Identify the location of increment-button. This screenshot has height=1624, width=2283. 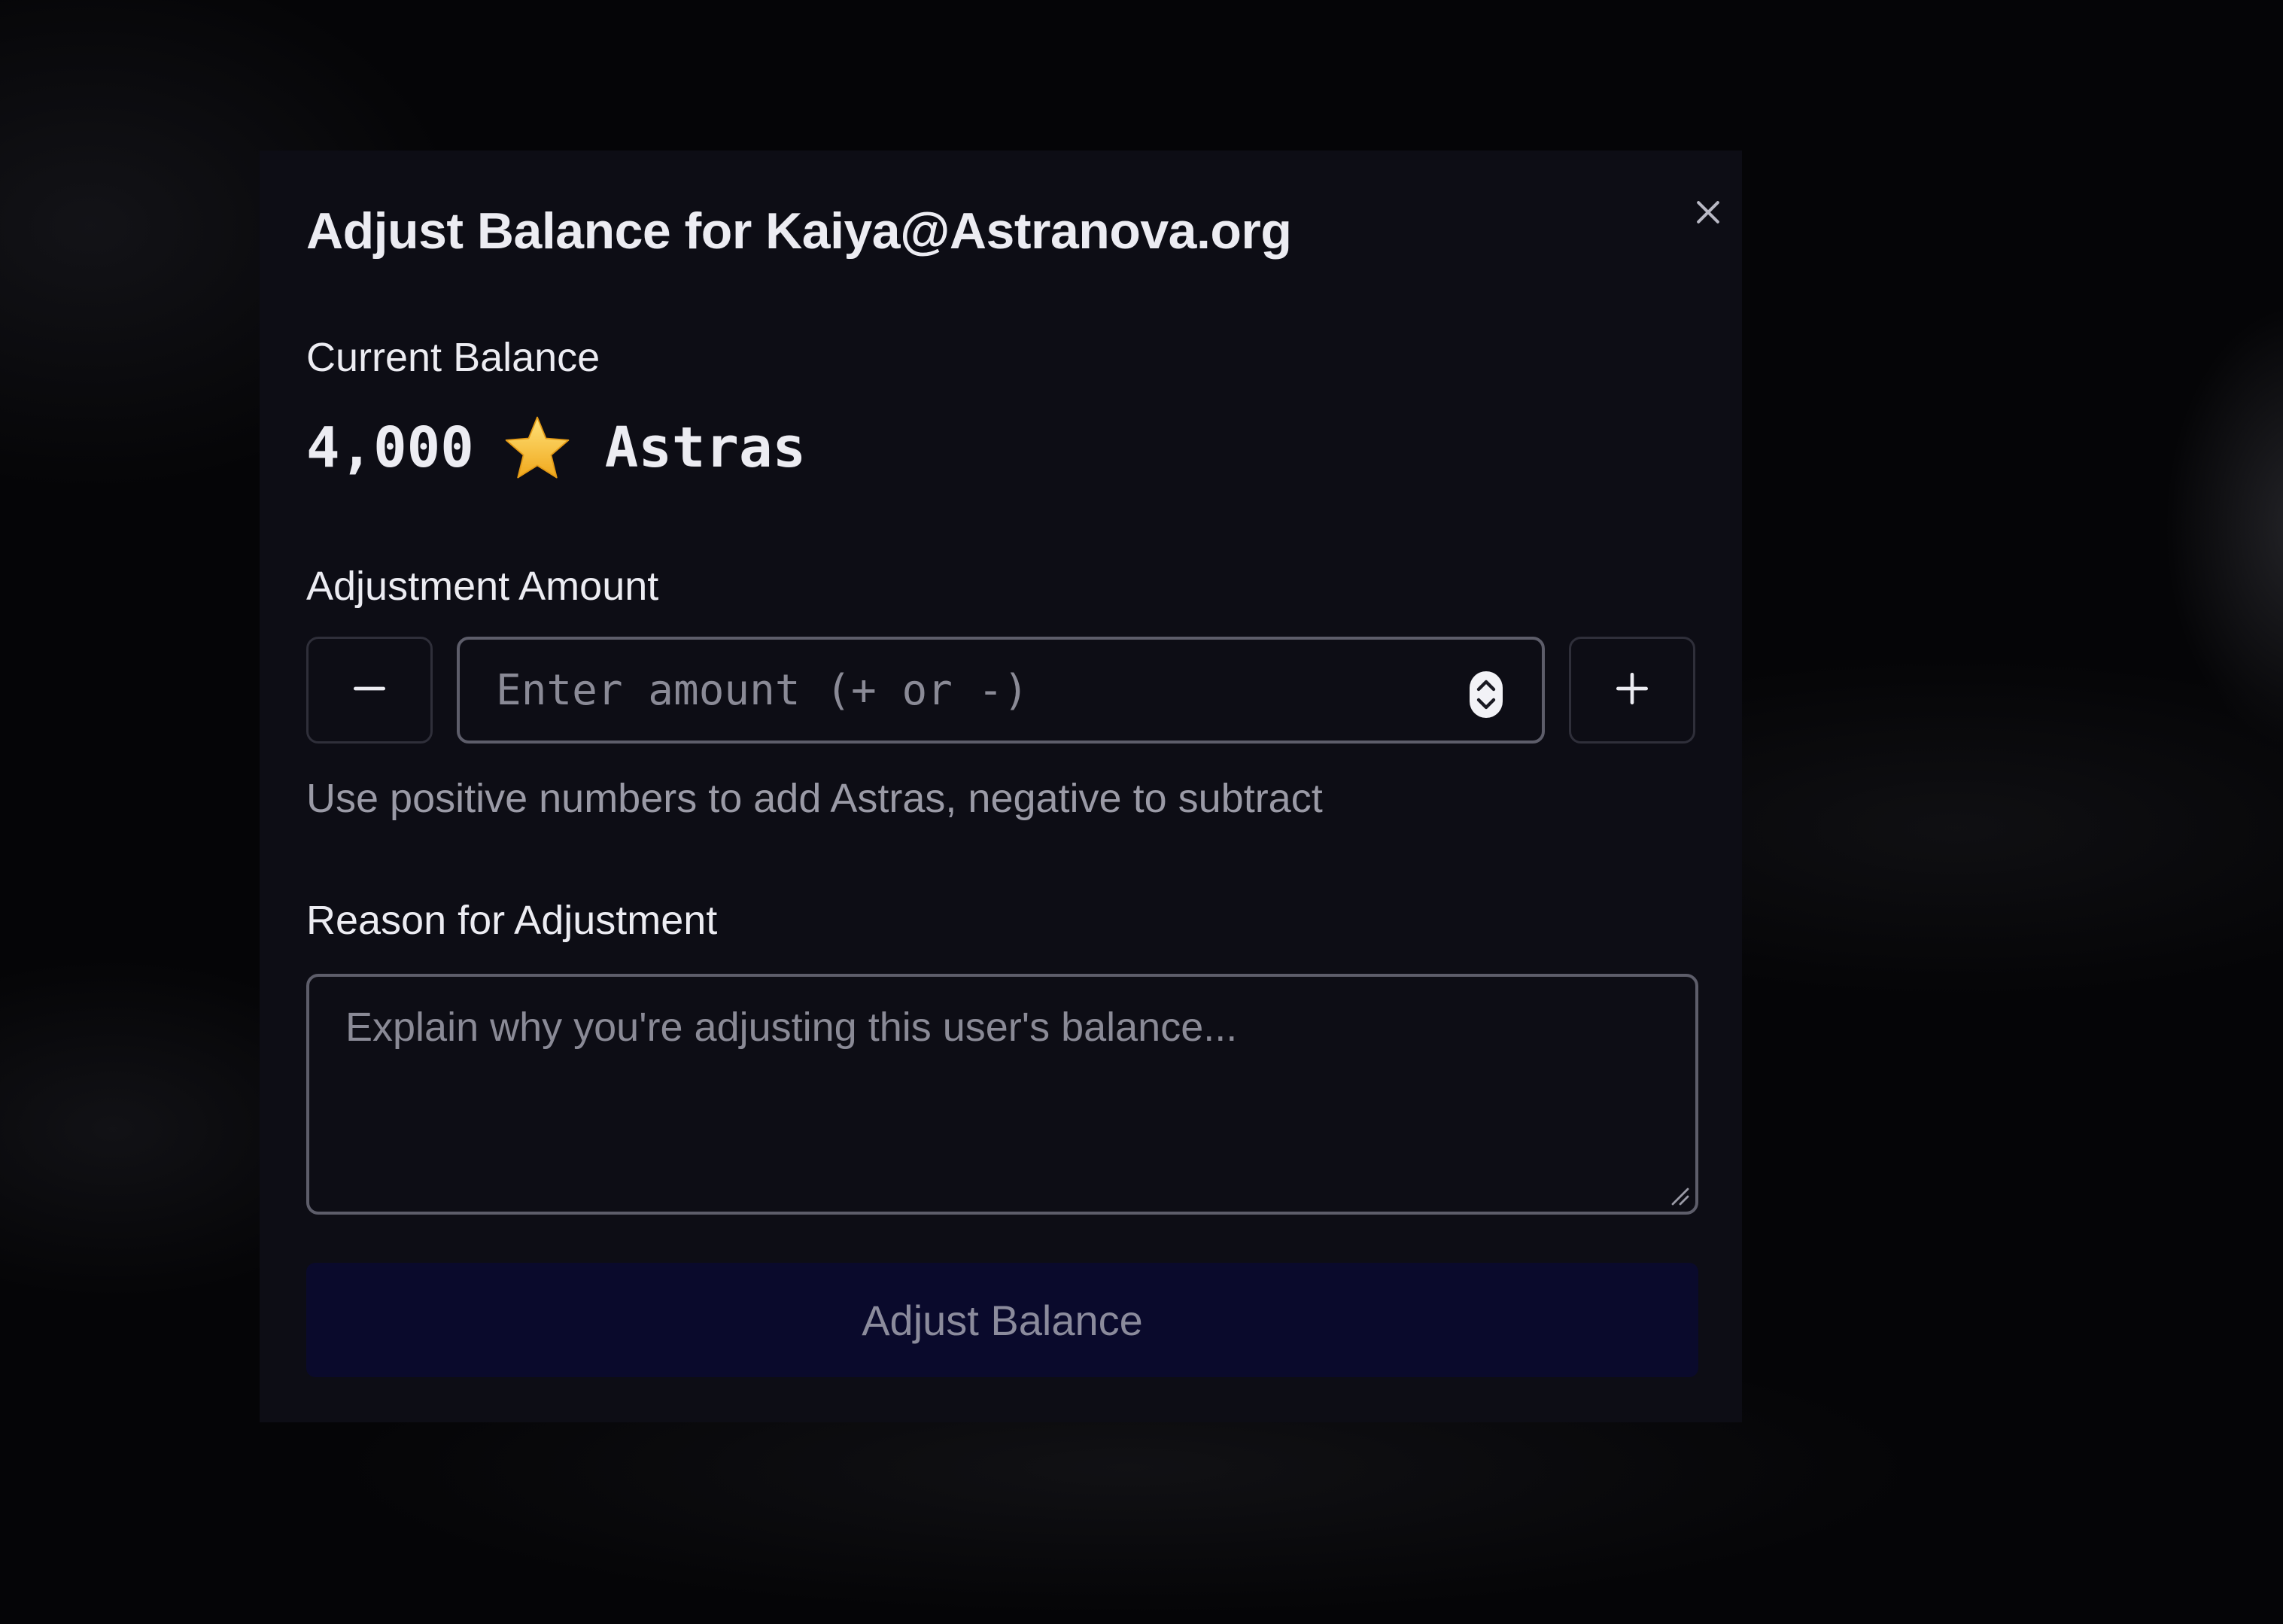
(1632, 690).